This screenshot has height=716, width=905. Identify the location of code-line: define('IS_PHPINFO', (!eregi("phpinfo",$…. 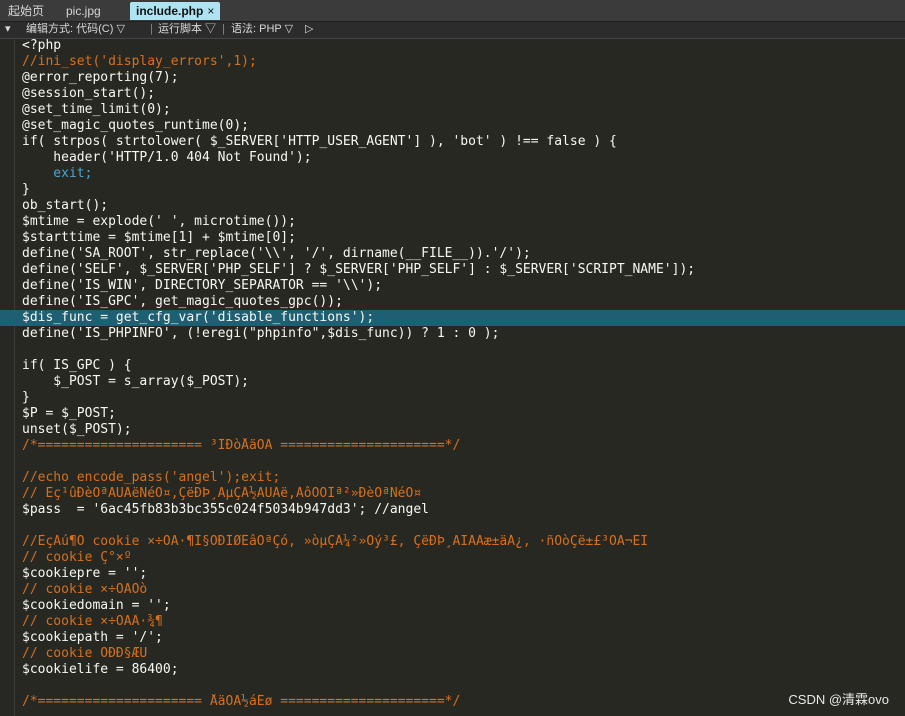
(452, 334).